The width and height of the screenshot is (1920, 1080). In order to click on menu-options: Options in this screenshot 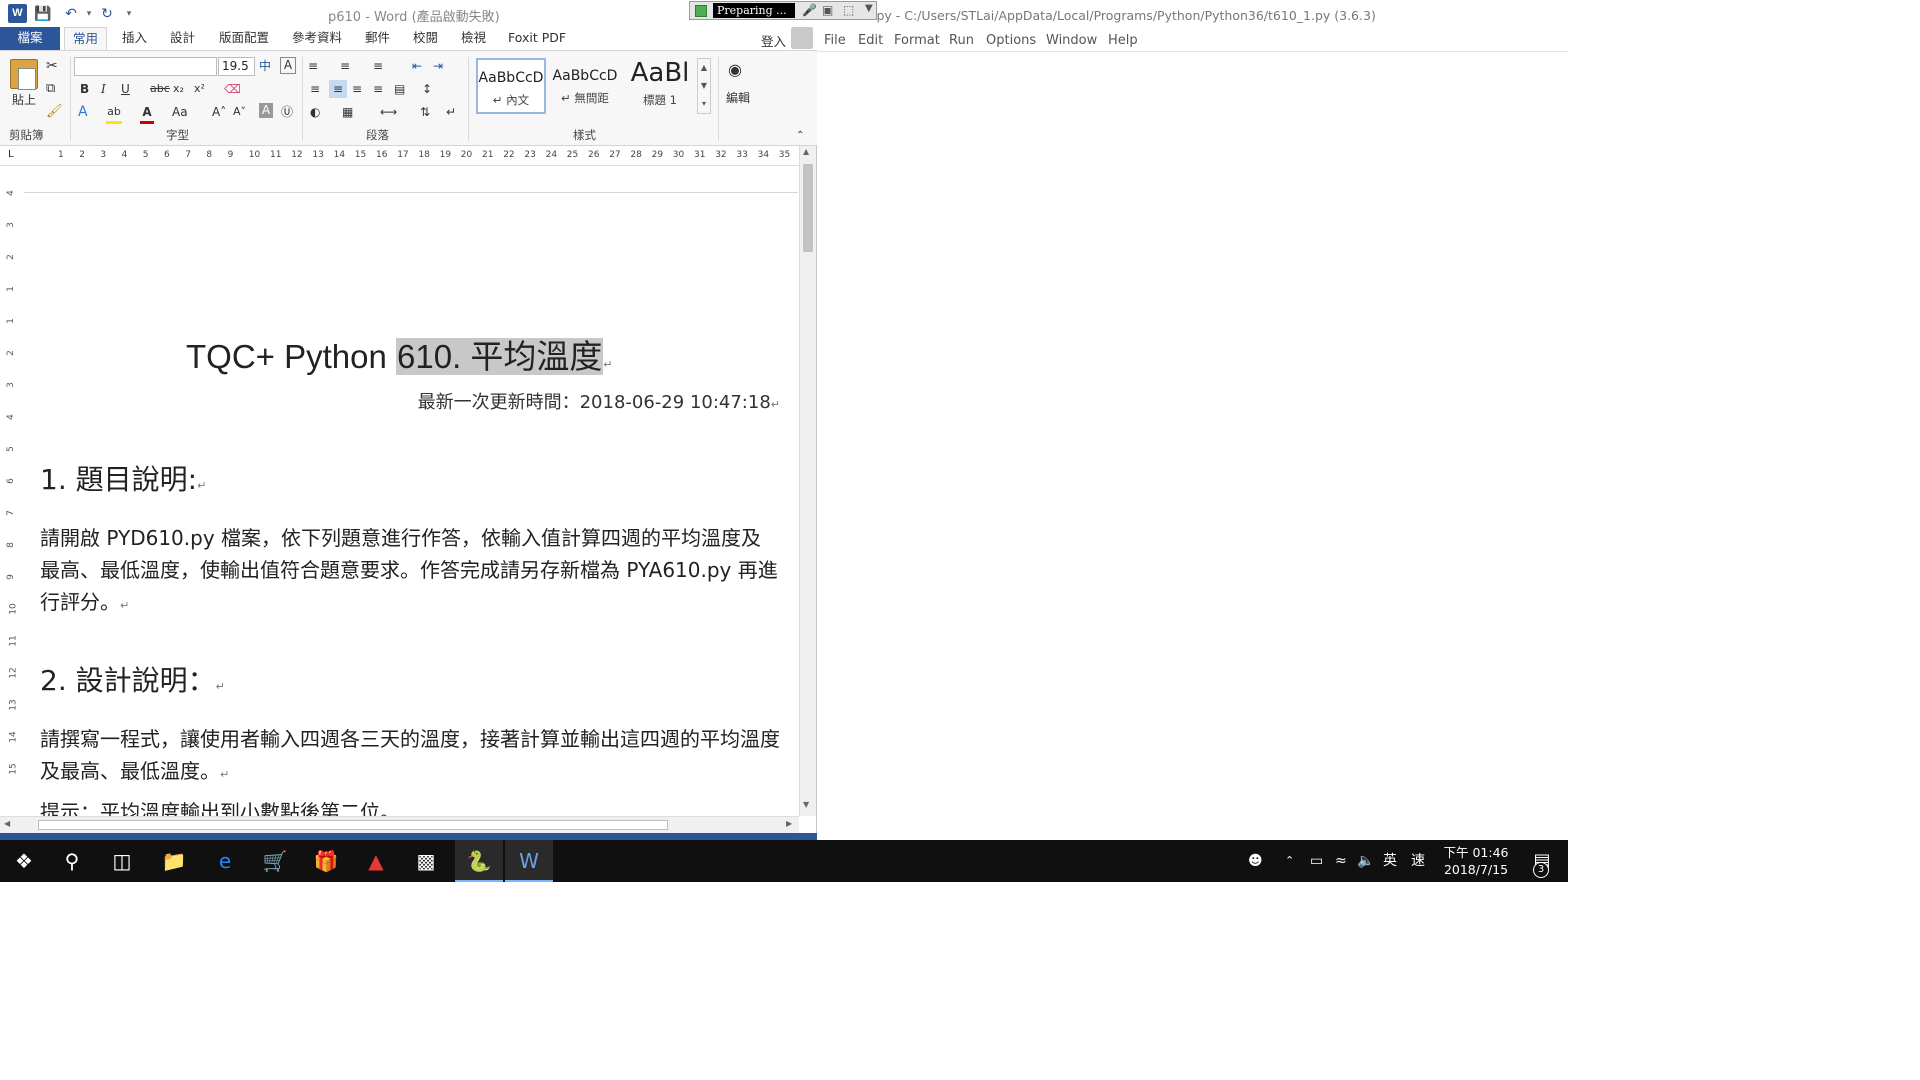, I will do `click(1011, 40)`.